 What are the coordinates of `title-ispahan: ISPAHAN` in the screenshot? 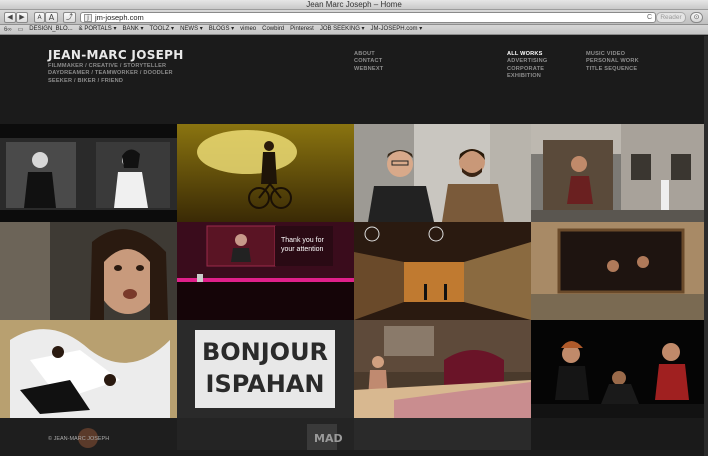 It's located at (265, 384).